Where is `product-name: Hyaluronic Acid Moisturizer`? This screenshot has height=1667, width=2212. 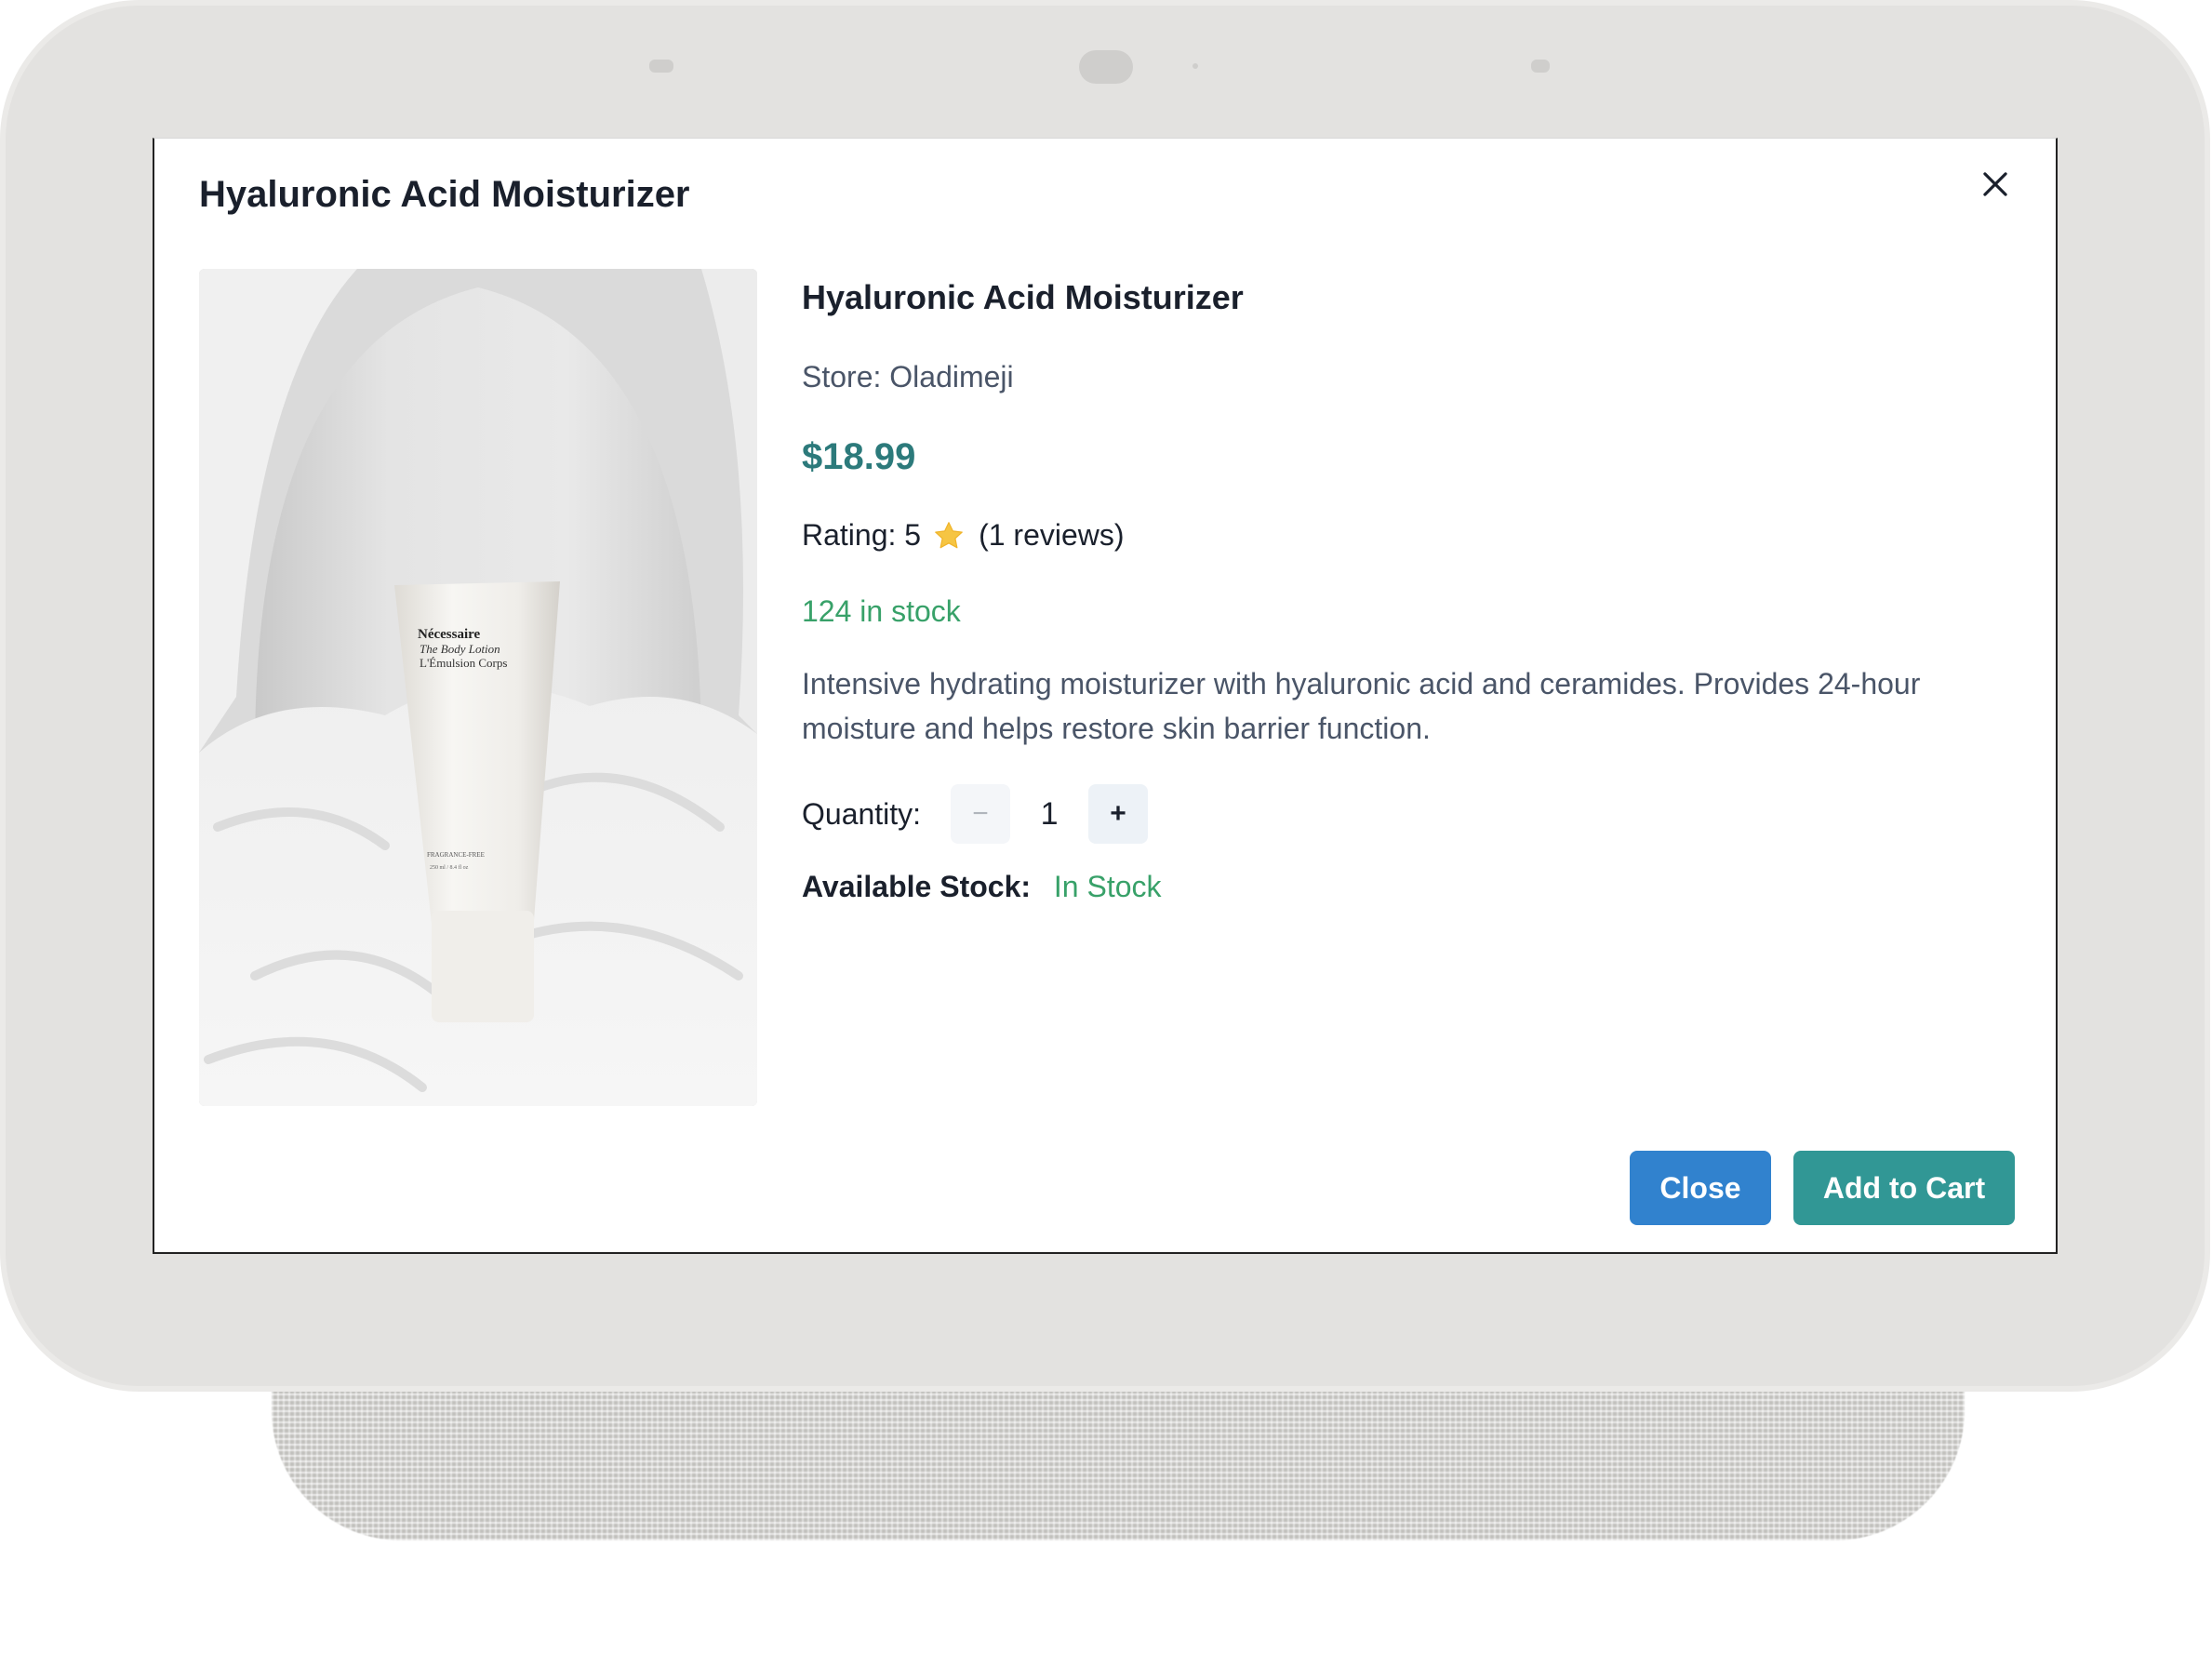
product-name: Hyaluronic Acid Moisturizer is located at coordinates (1023, 297).